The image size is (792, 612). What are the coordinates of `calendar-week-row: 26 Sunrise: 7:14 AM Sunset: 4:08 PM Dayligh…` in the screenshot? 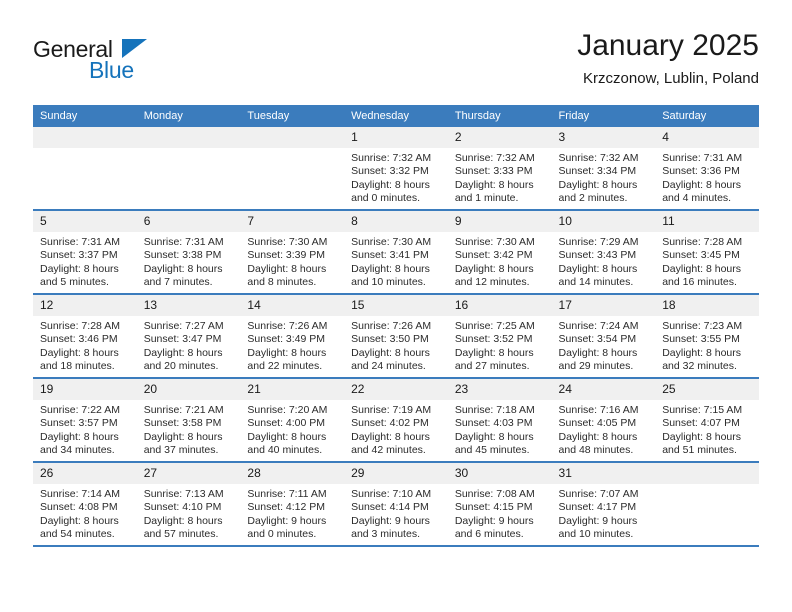 It's located at (396, 504).